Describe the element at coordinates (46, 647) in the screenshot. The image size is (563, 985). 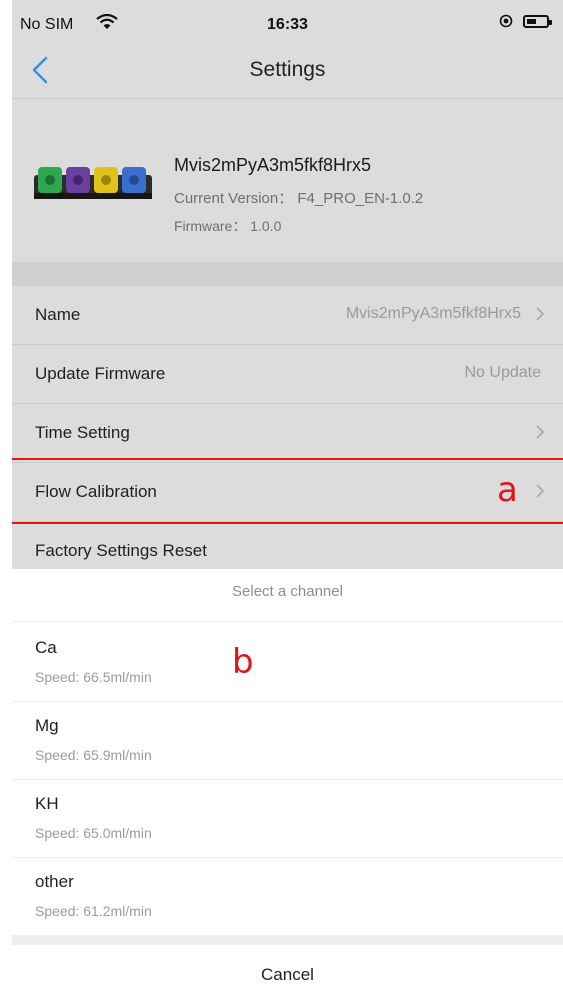
I see `channel-name: Ca` at that location.